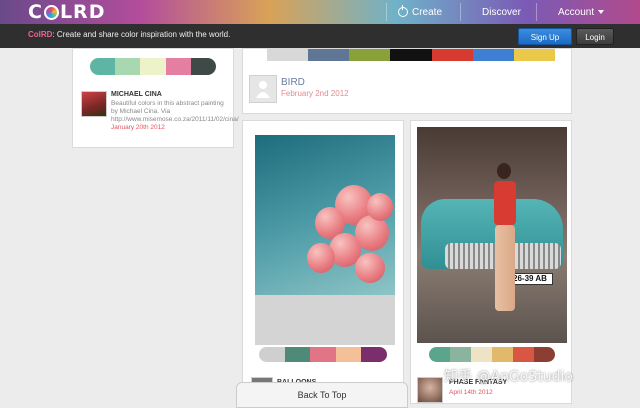 The image size is (640, 408). What do you see at coordinates (601, 12) in the screenshot?
I see `chevron-down-icon` at bounding box center [601, 12].